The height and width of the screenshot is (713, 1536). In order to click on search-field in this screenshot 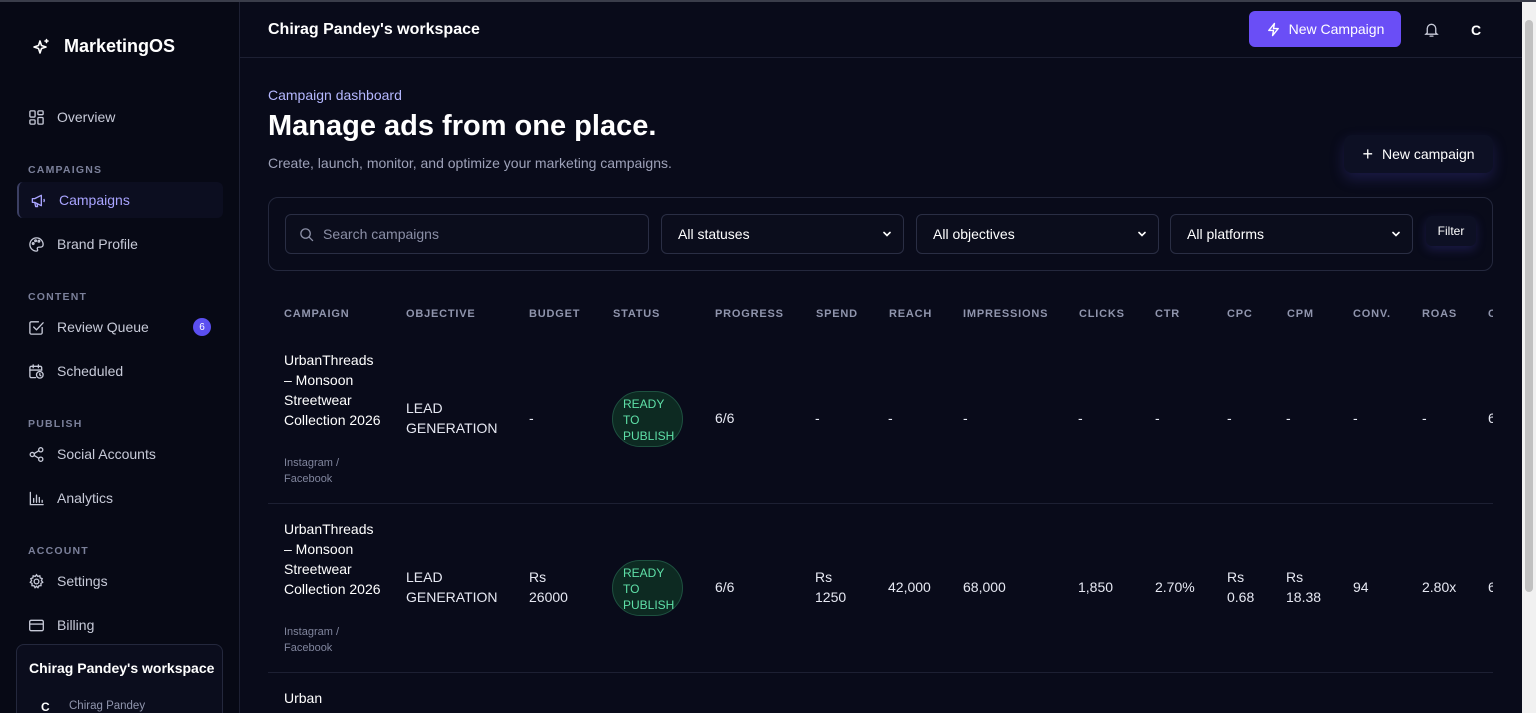, I will do `click(467, 234)`.